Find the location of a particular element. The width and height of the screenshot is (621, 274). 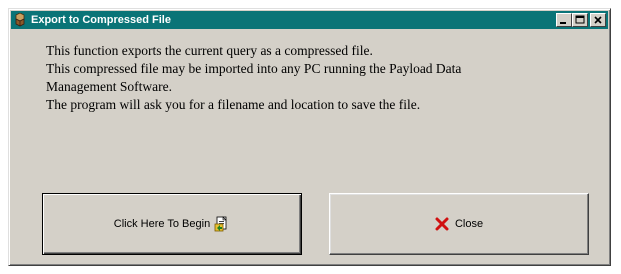

window-controls is located at coordinates (581, 20).